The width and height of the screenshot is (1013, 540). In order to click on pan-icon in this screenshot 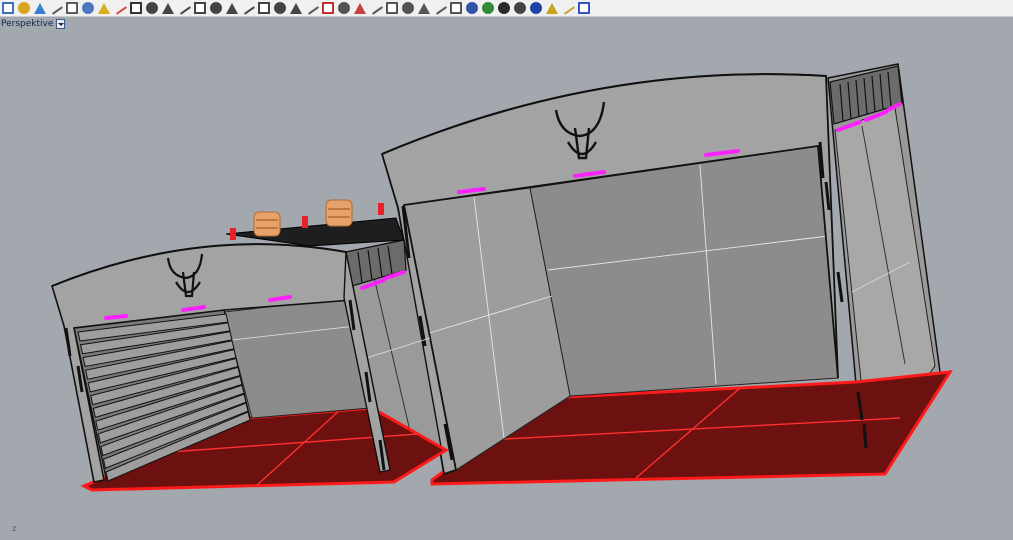, I will do `click(296, 8)`.